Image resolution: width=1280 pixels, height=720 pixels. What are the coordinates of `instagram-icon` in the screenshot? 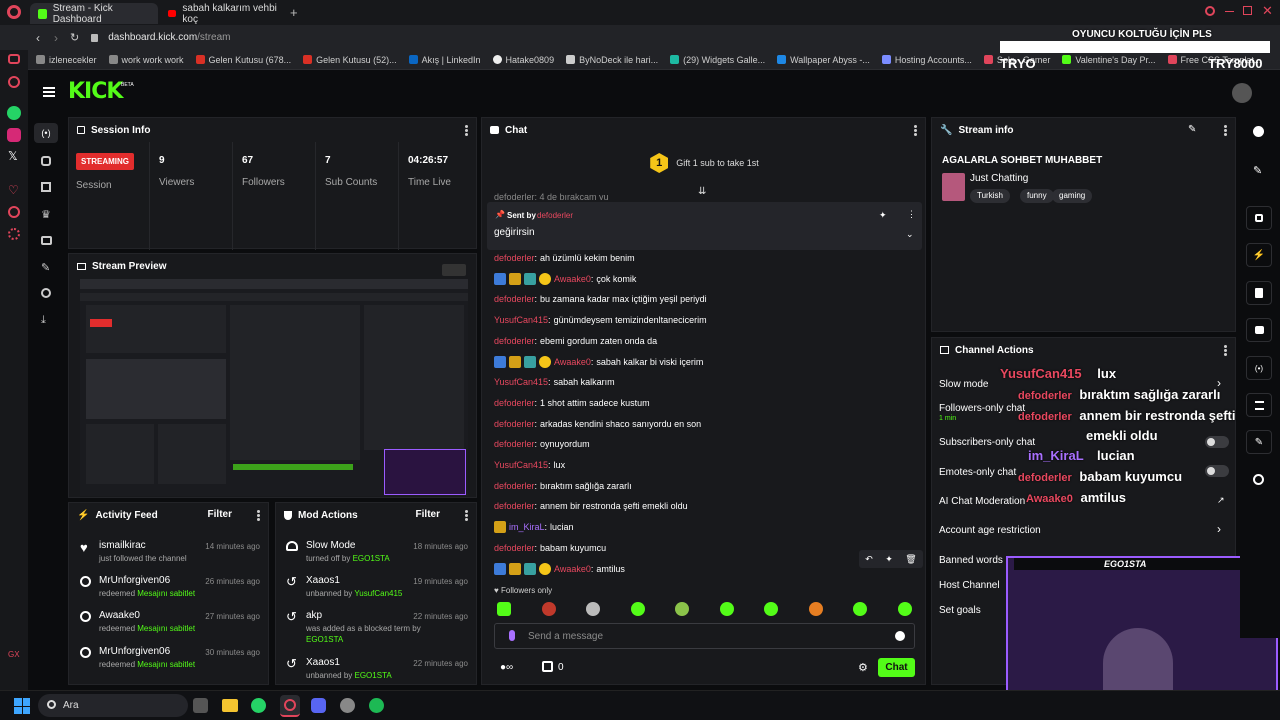 It's located at (14, 135).